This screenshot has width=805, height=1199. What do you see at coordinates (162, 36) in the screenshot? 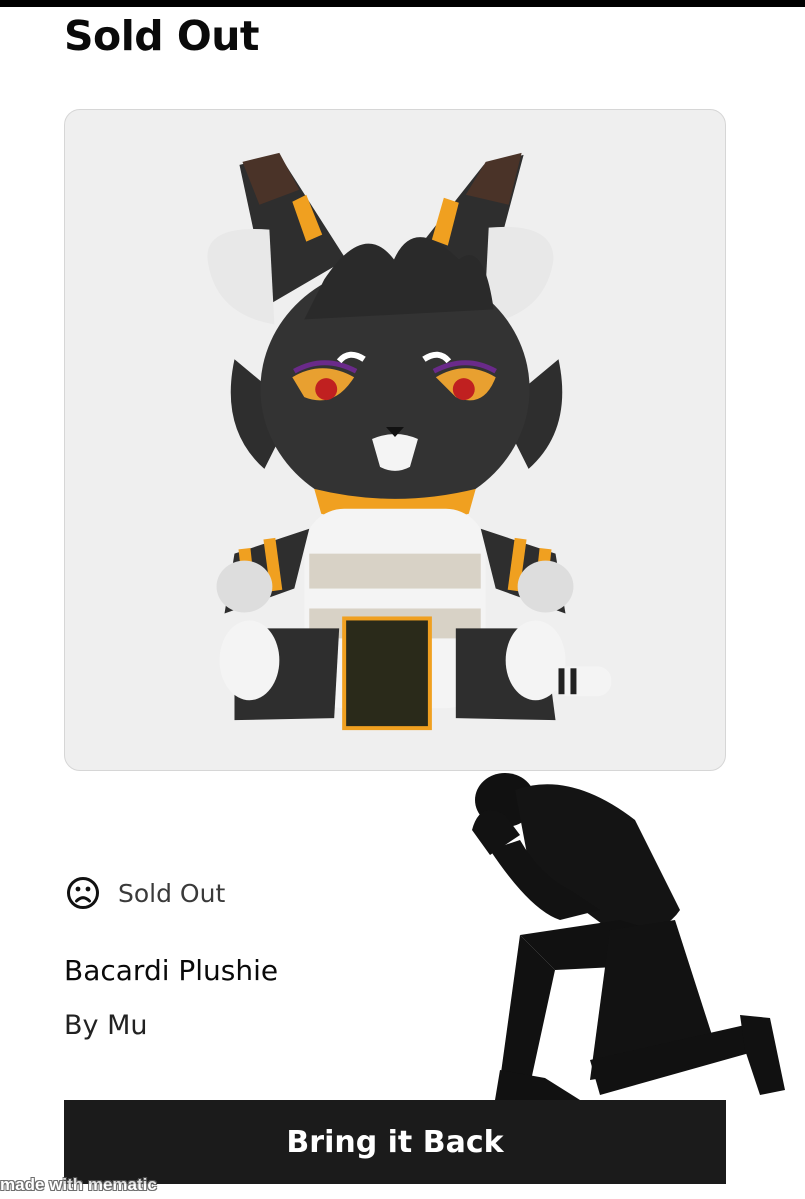
I see `page-title: Sold Out` at bounding box center [162, 36].